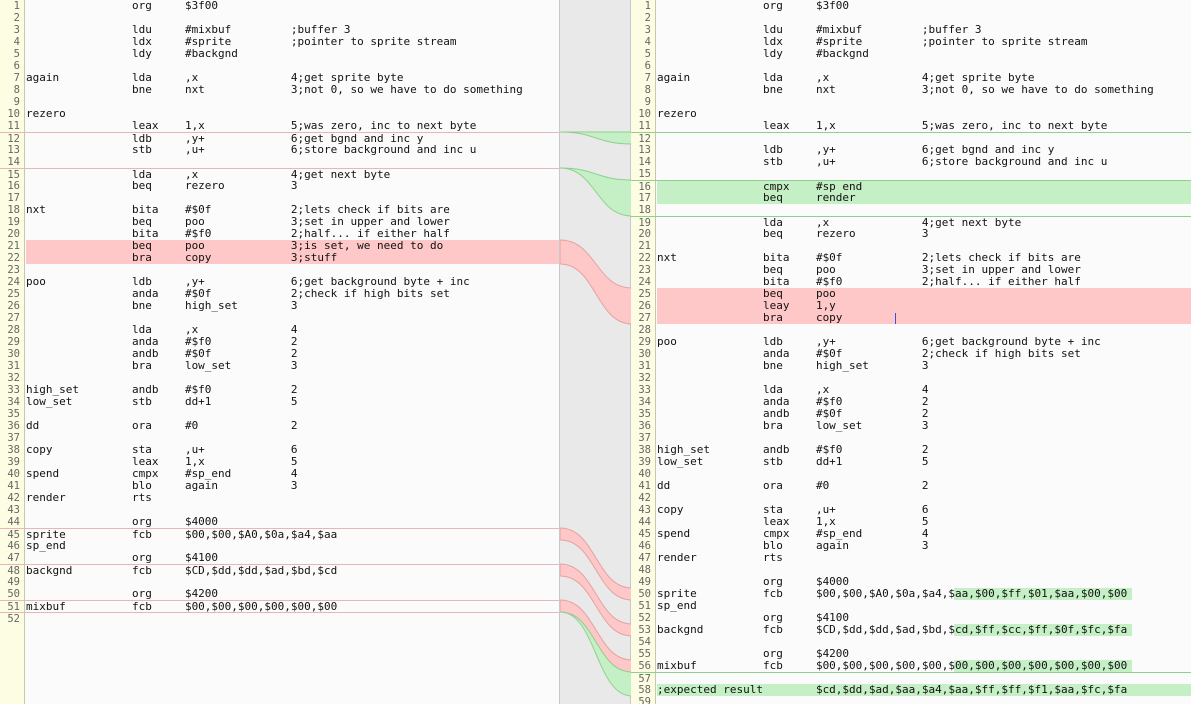  I want to click on line-text: org $4000, so click(292, 522).